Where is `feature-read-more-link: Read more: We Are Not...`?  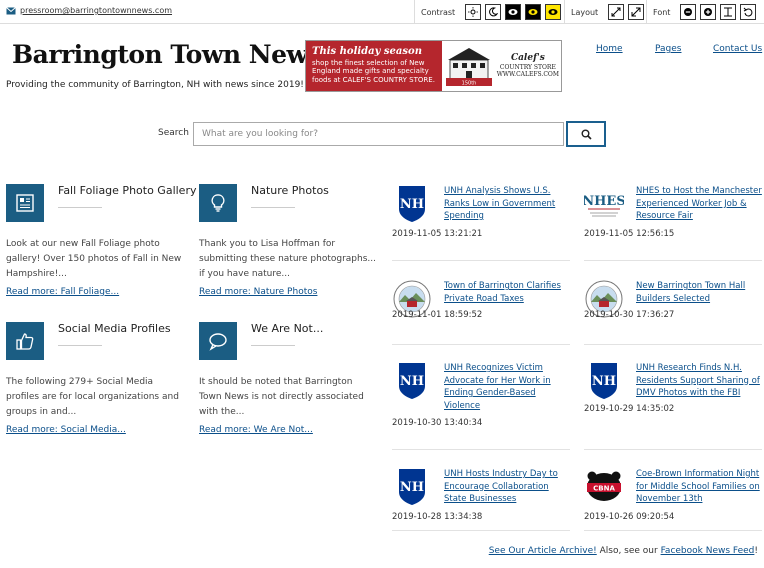
feature-read-more-link: Read more: We Are Not... is located at coordinates (256, 430).